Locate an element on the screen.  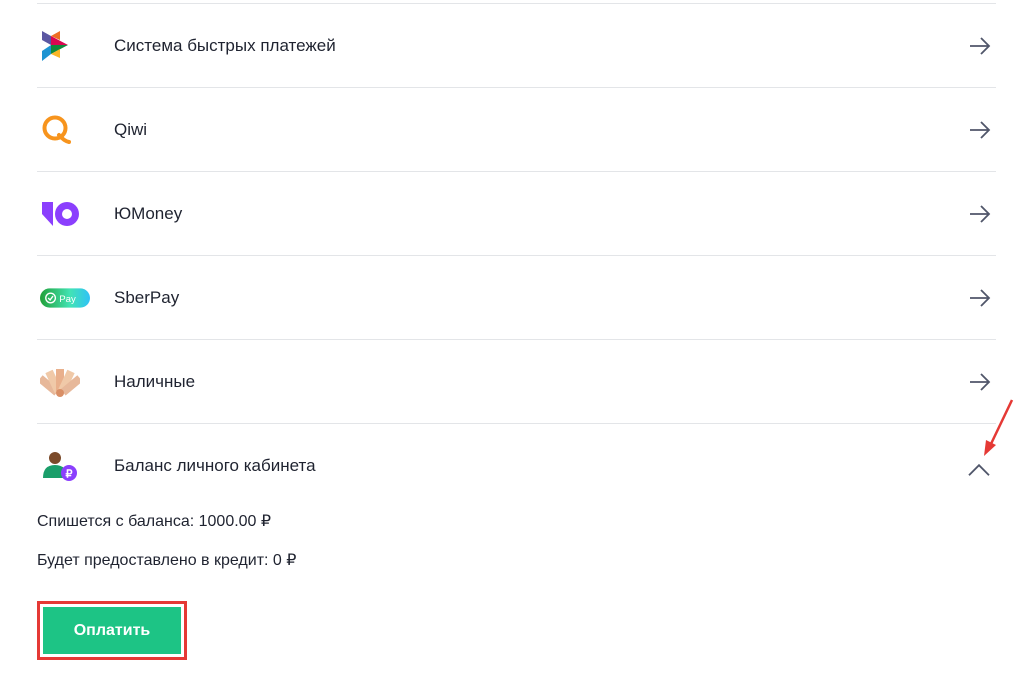
yoomoney-icon is located at coordinates (65, 214).